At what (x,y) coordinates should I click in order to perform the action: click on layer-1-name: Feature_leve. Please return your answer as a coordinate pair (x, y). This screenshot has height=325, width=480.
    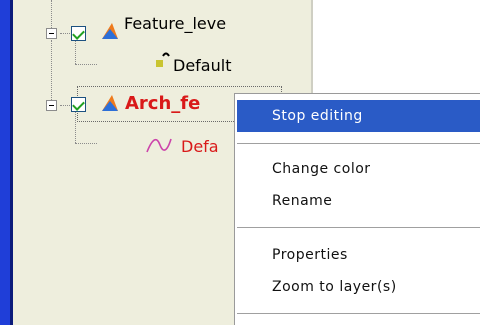
    Looking at the image, I should click on (175, 24).